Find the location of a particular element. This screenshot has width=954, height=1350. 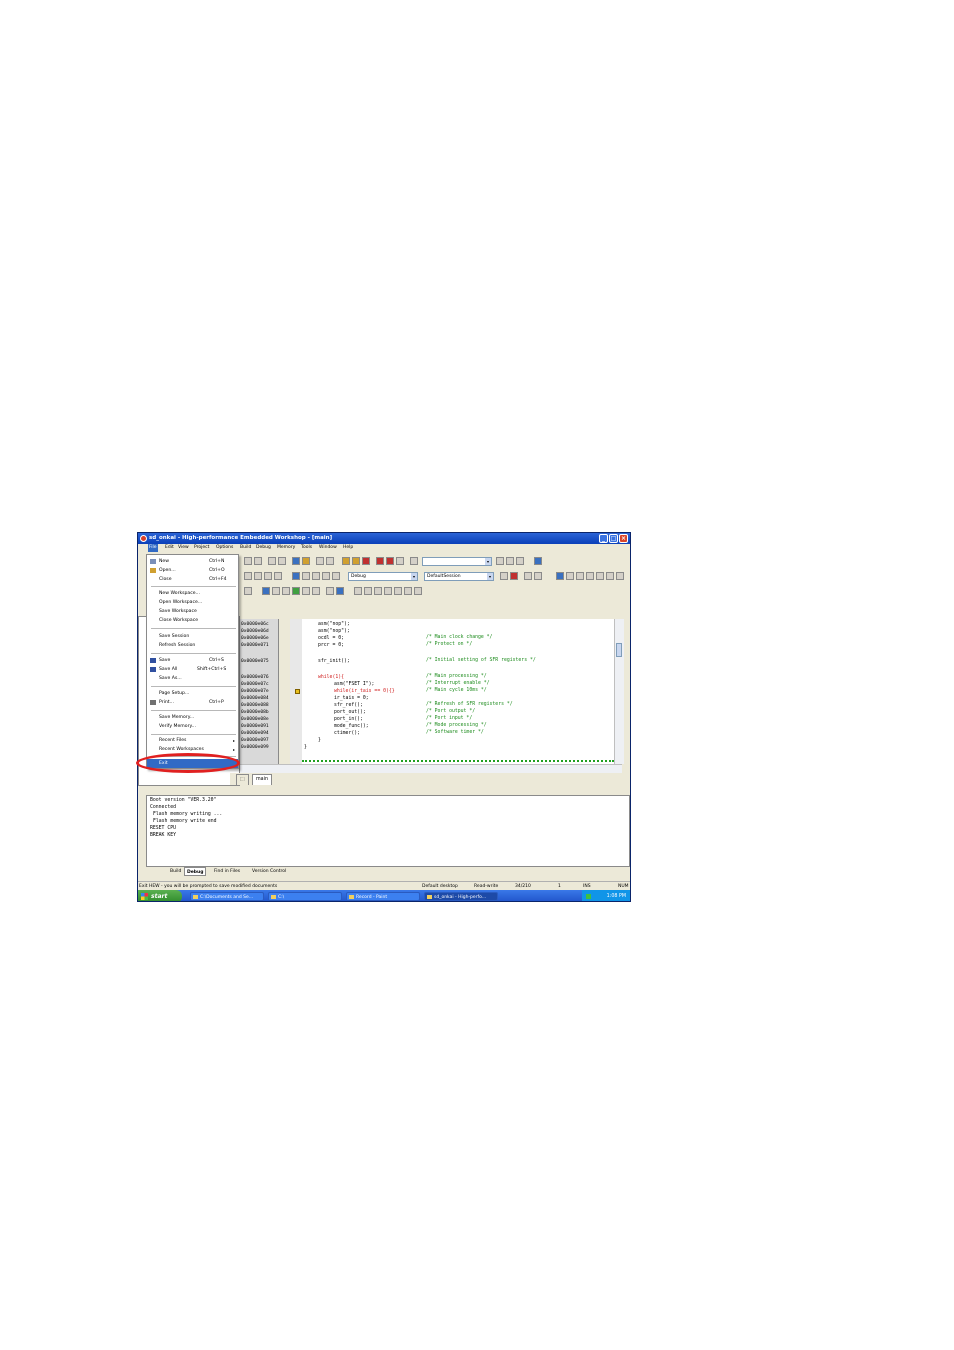

menu-item-new: New Ctrl+N is located at coordinates (192, 561).